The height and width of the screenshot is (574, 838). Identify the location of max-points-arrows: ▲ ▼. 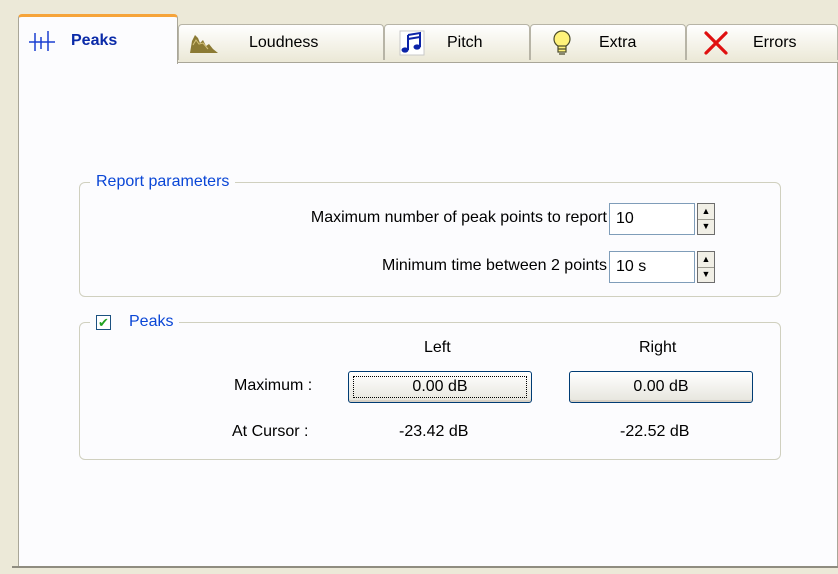
(706, 219).